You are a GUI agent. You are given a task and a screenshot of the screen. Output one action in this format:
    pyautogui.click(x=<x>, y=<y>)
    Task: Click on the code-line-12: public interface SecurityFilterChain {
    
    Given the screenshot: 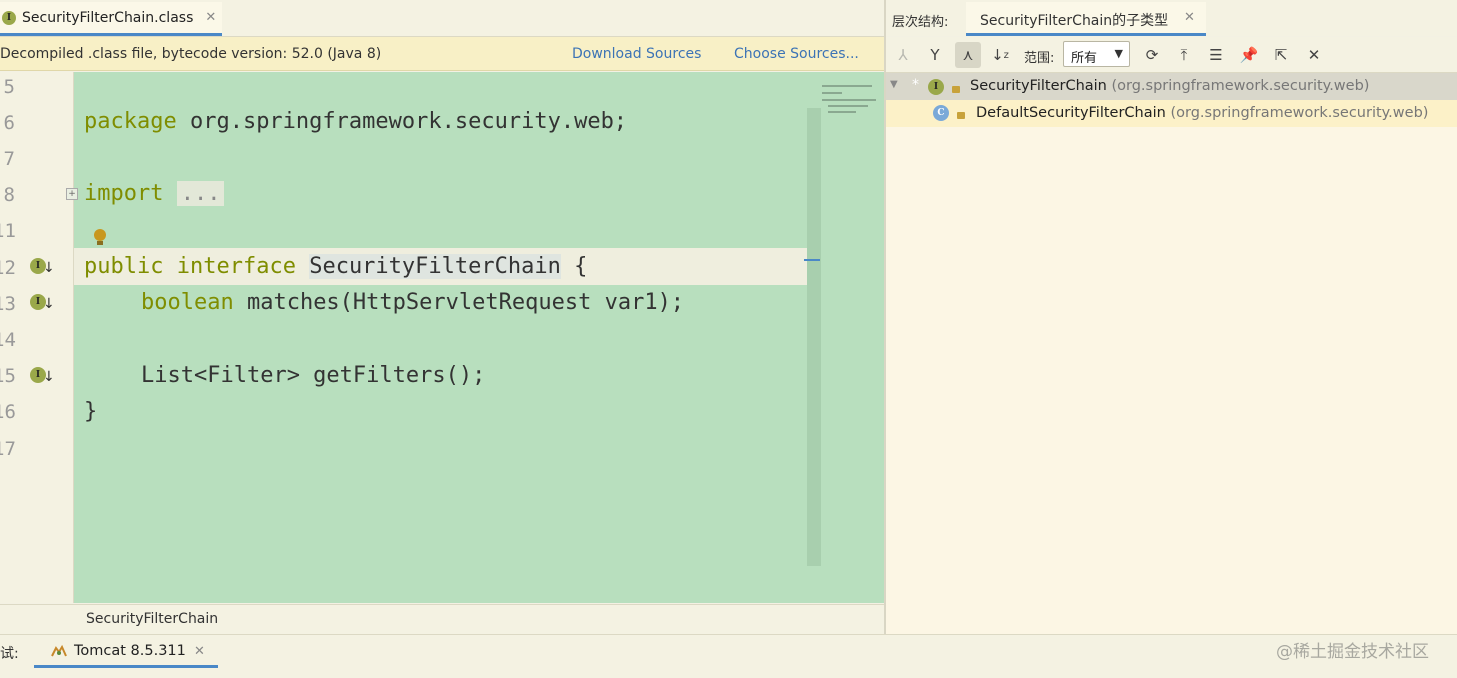 What is the action you would take?
    pyautogui.click(x=336, y=266)
    